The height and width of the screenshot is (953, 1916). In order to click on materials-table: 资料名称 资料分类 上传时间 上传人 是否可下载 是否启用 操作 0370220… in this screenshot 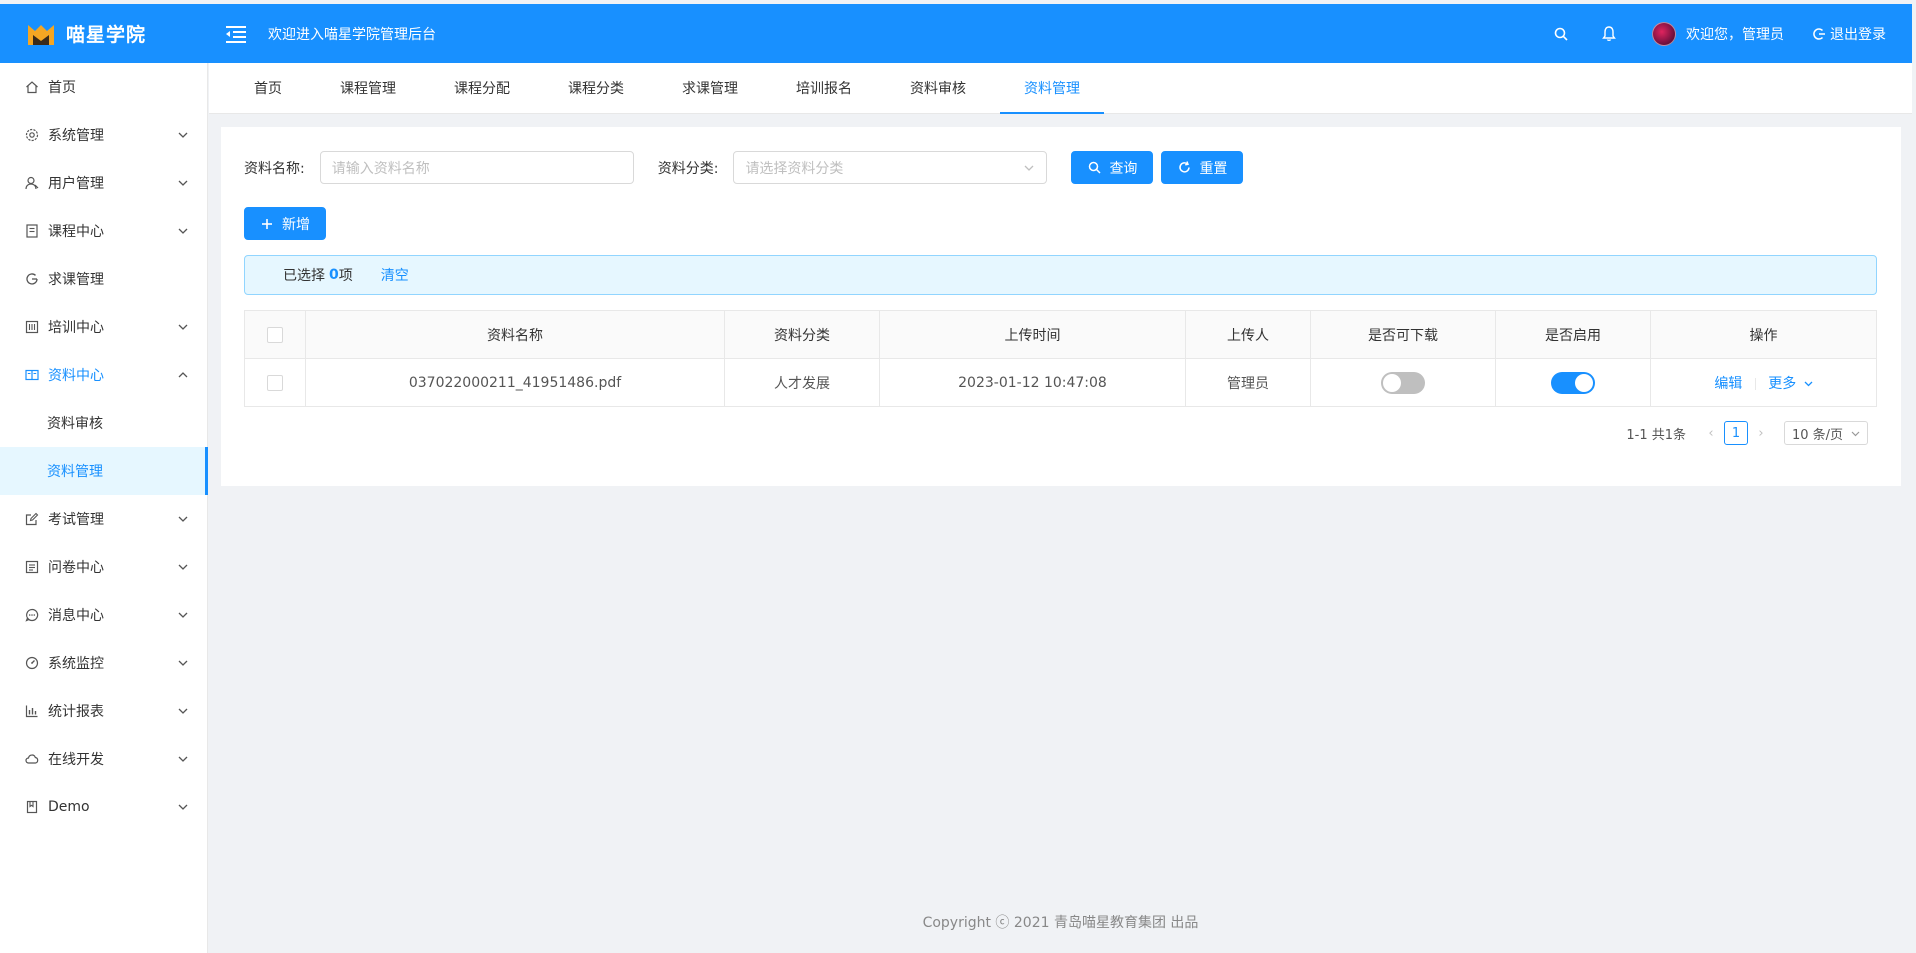, I will do `click(1060, 358)`.